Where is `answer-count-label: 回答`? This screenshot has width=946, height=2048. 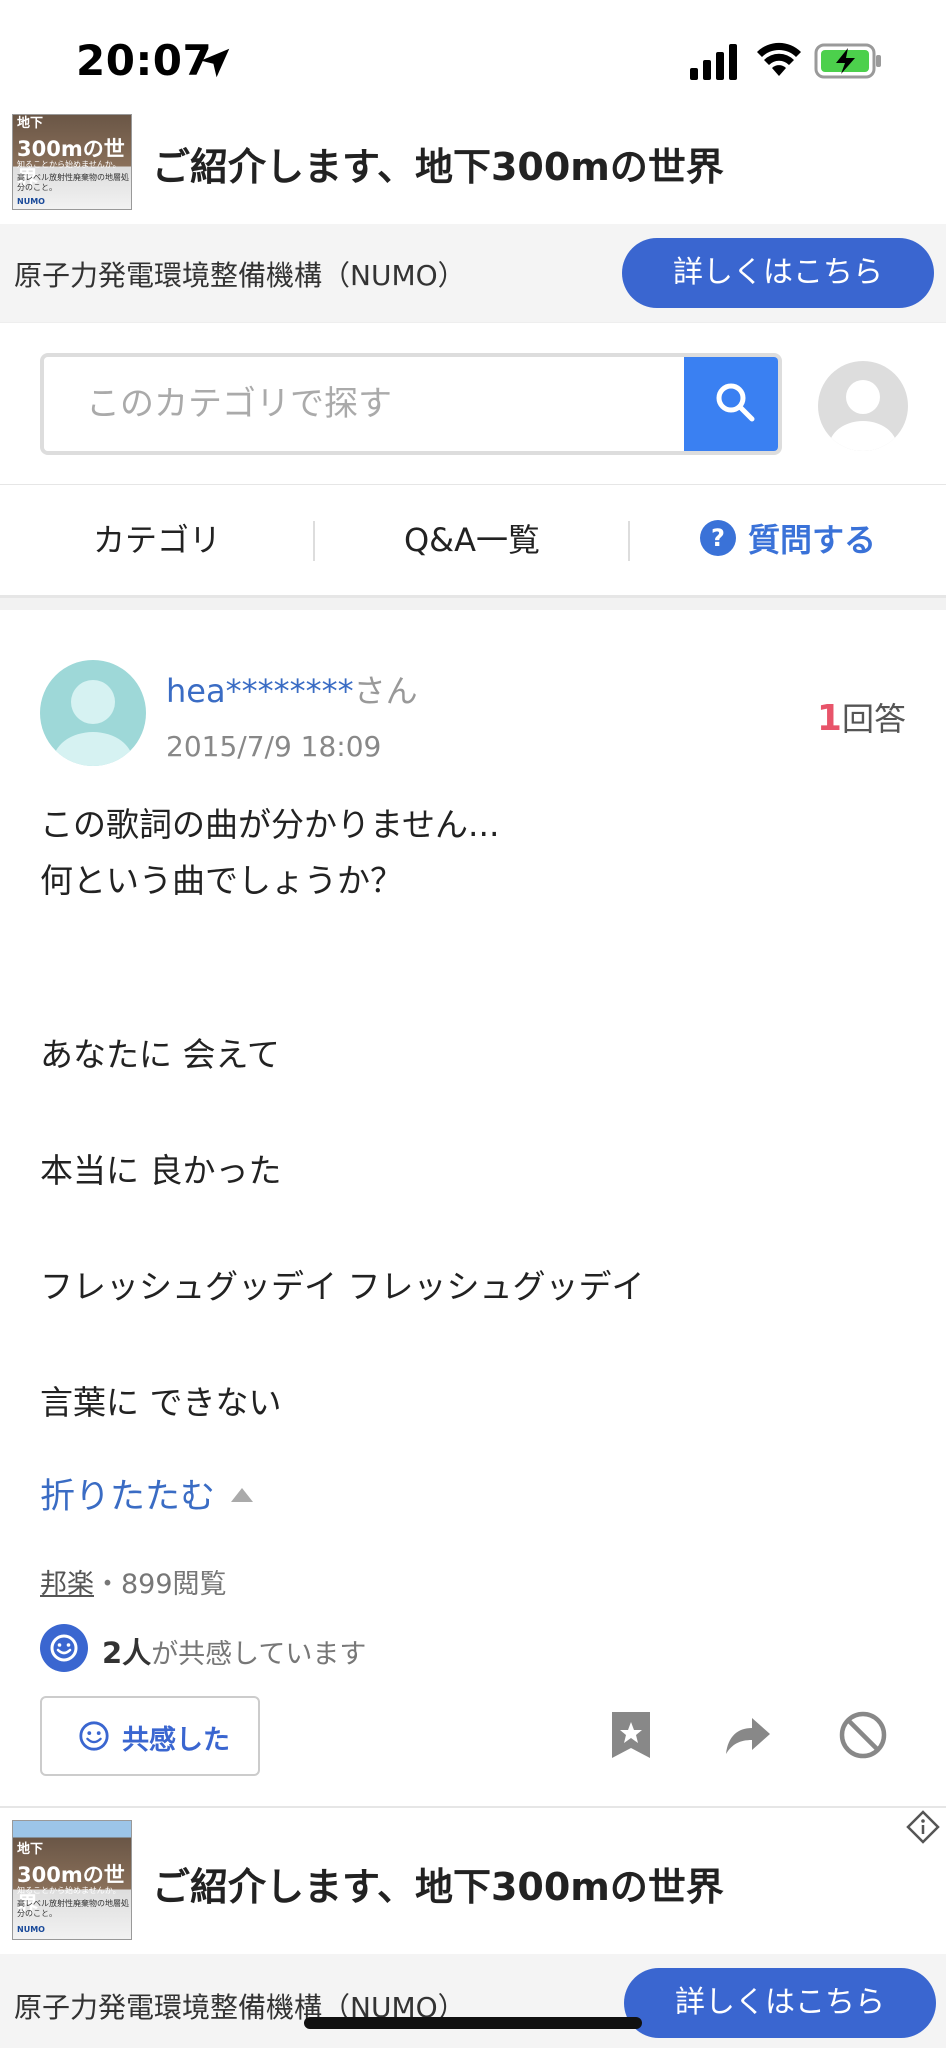 answer-count-label: 回答 is located at coordinates (873, 719).